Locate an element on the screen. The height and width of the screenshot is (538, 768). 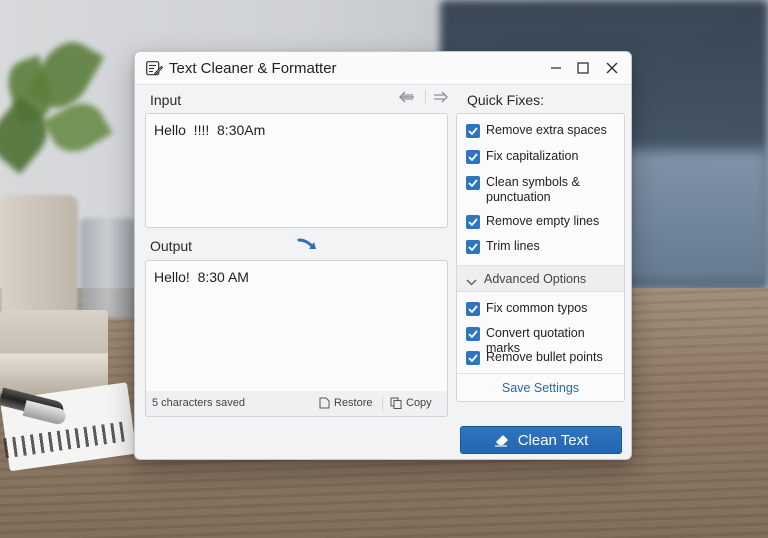
option-trim-lines: Trim lines is located at coordinates (543, 246).